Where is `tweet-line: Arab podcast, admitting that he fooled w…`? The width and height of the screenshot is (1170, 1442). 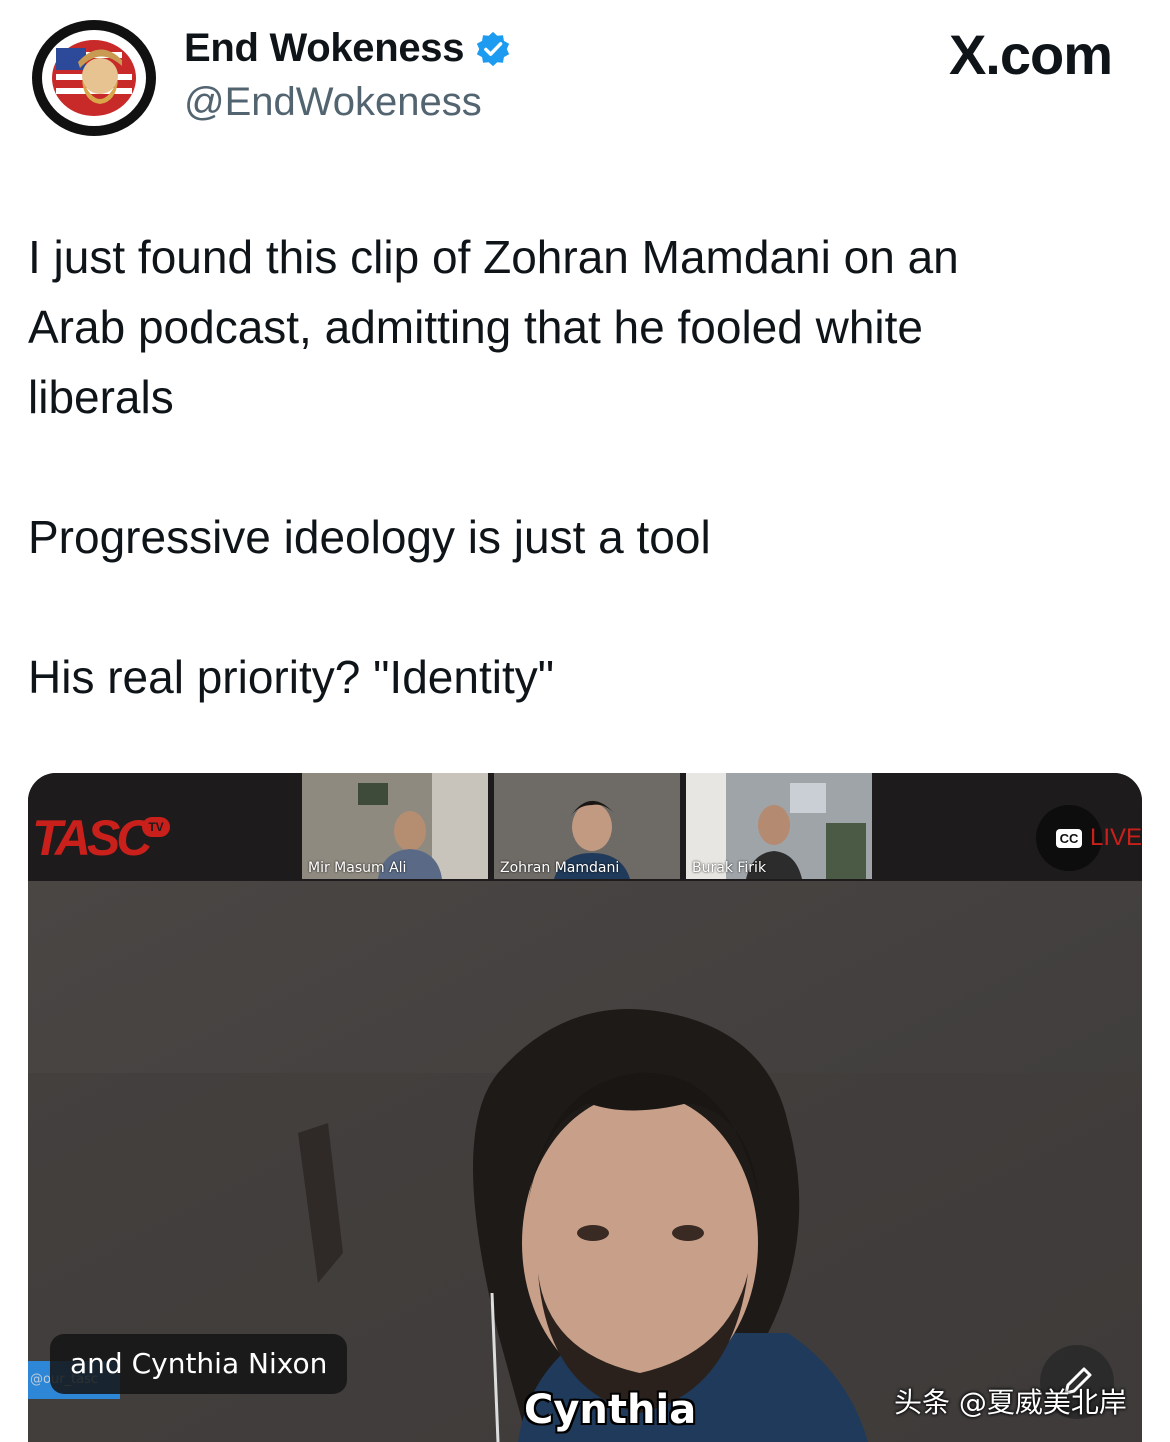 tweet-line: Arab podcast, admitting that he fooled w… is located at coordinates (476, 327).